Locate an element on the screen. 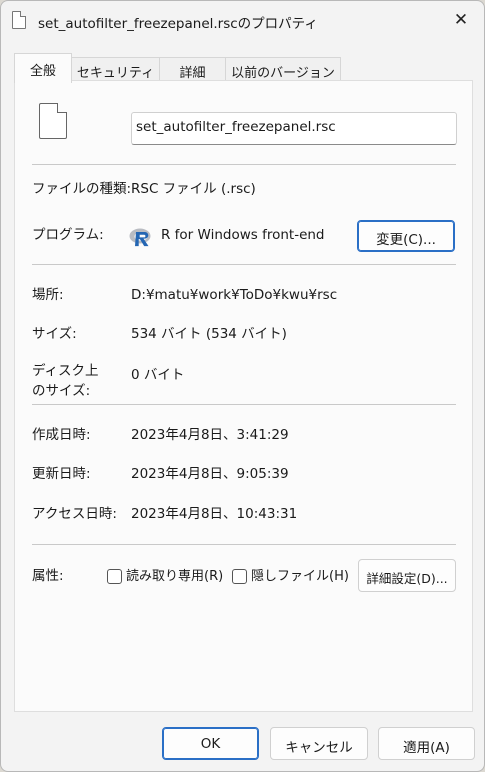 The width and height of the screenshot is (485, 772). close-button: ✕ is located at coordinates (461, 20).